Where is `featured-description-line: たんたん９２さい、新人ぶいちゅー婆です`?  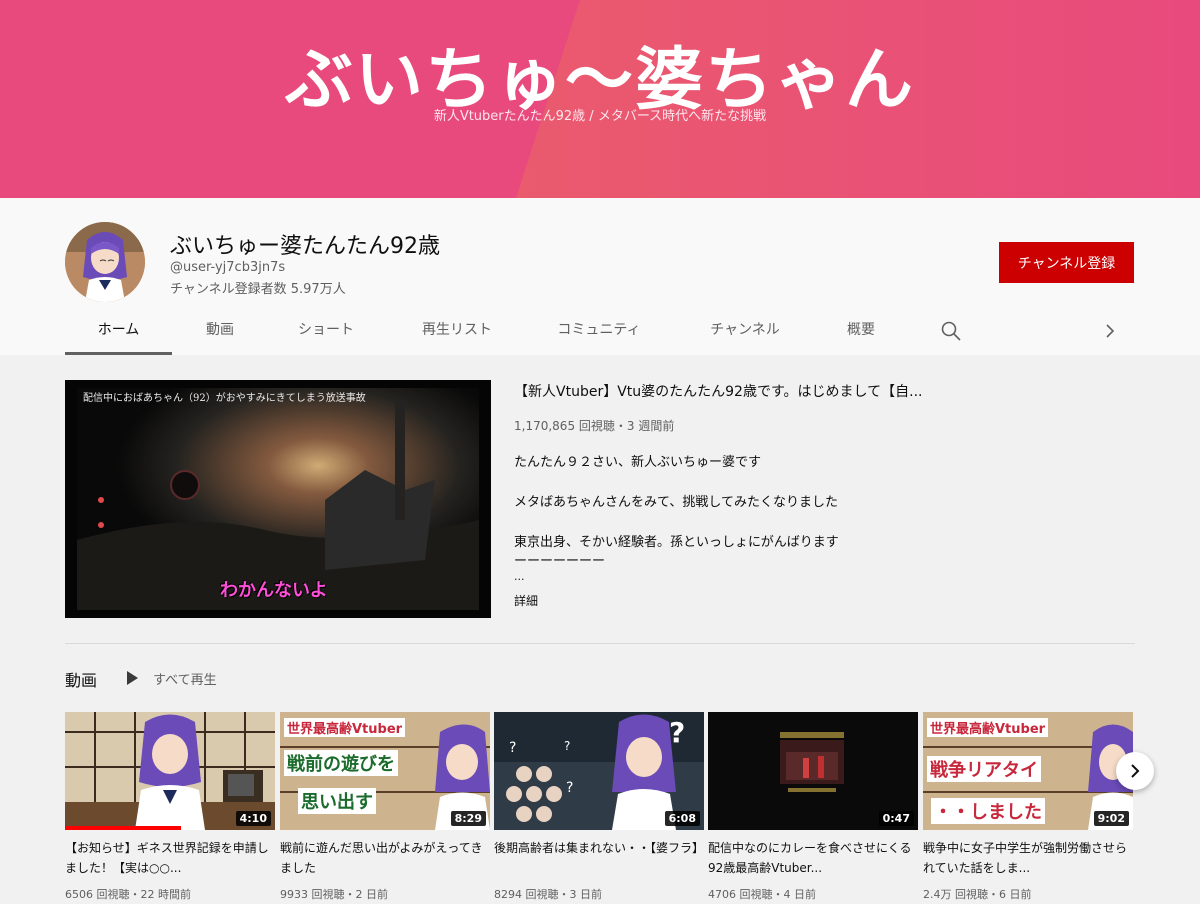 featured-description-line: たんたん９２さい、新人ぶいちゅー婆です is located at coordinates (638, 462).